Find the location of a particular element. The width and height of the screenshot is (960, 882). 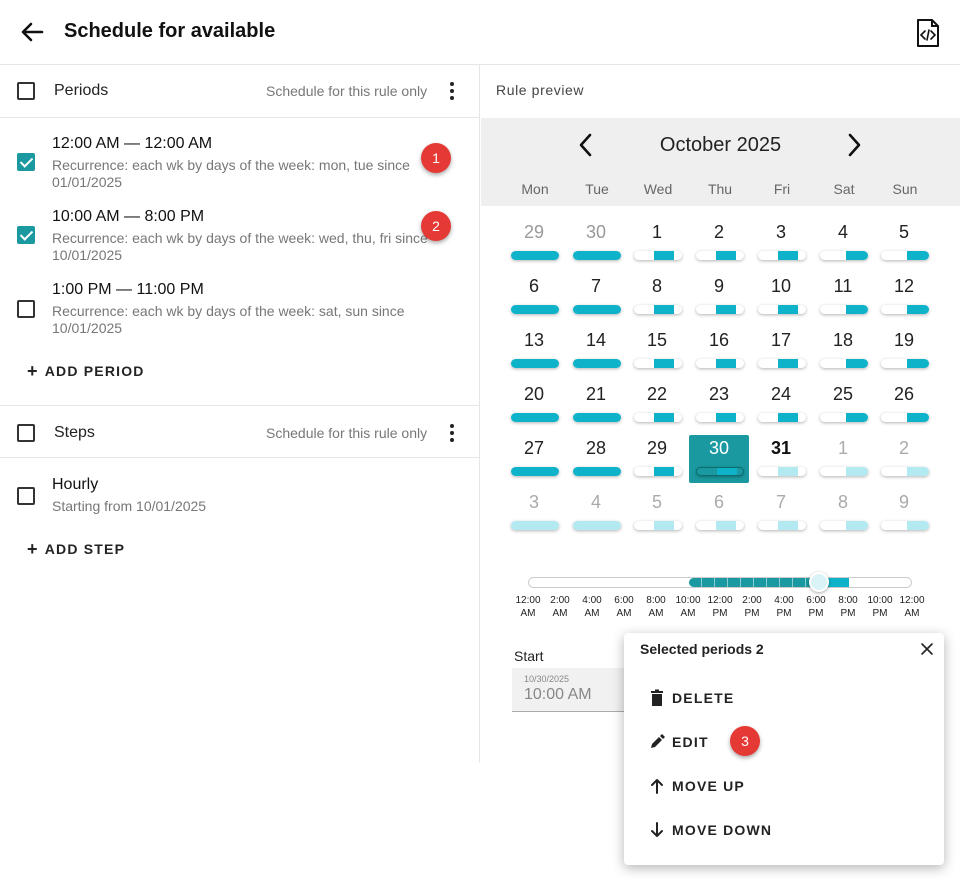

time-range-slider is located at coordinates (720, 582).